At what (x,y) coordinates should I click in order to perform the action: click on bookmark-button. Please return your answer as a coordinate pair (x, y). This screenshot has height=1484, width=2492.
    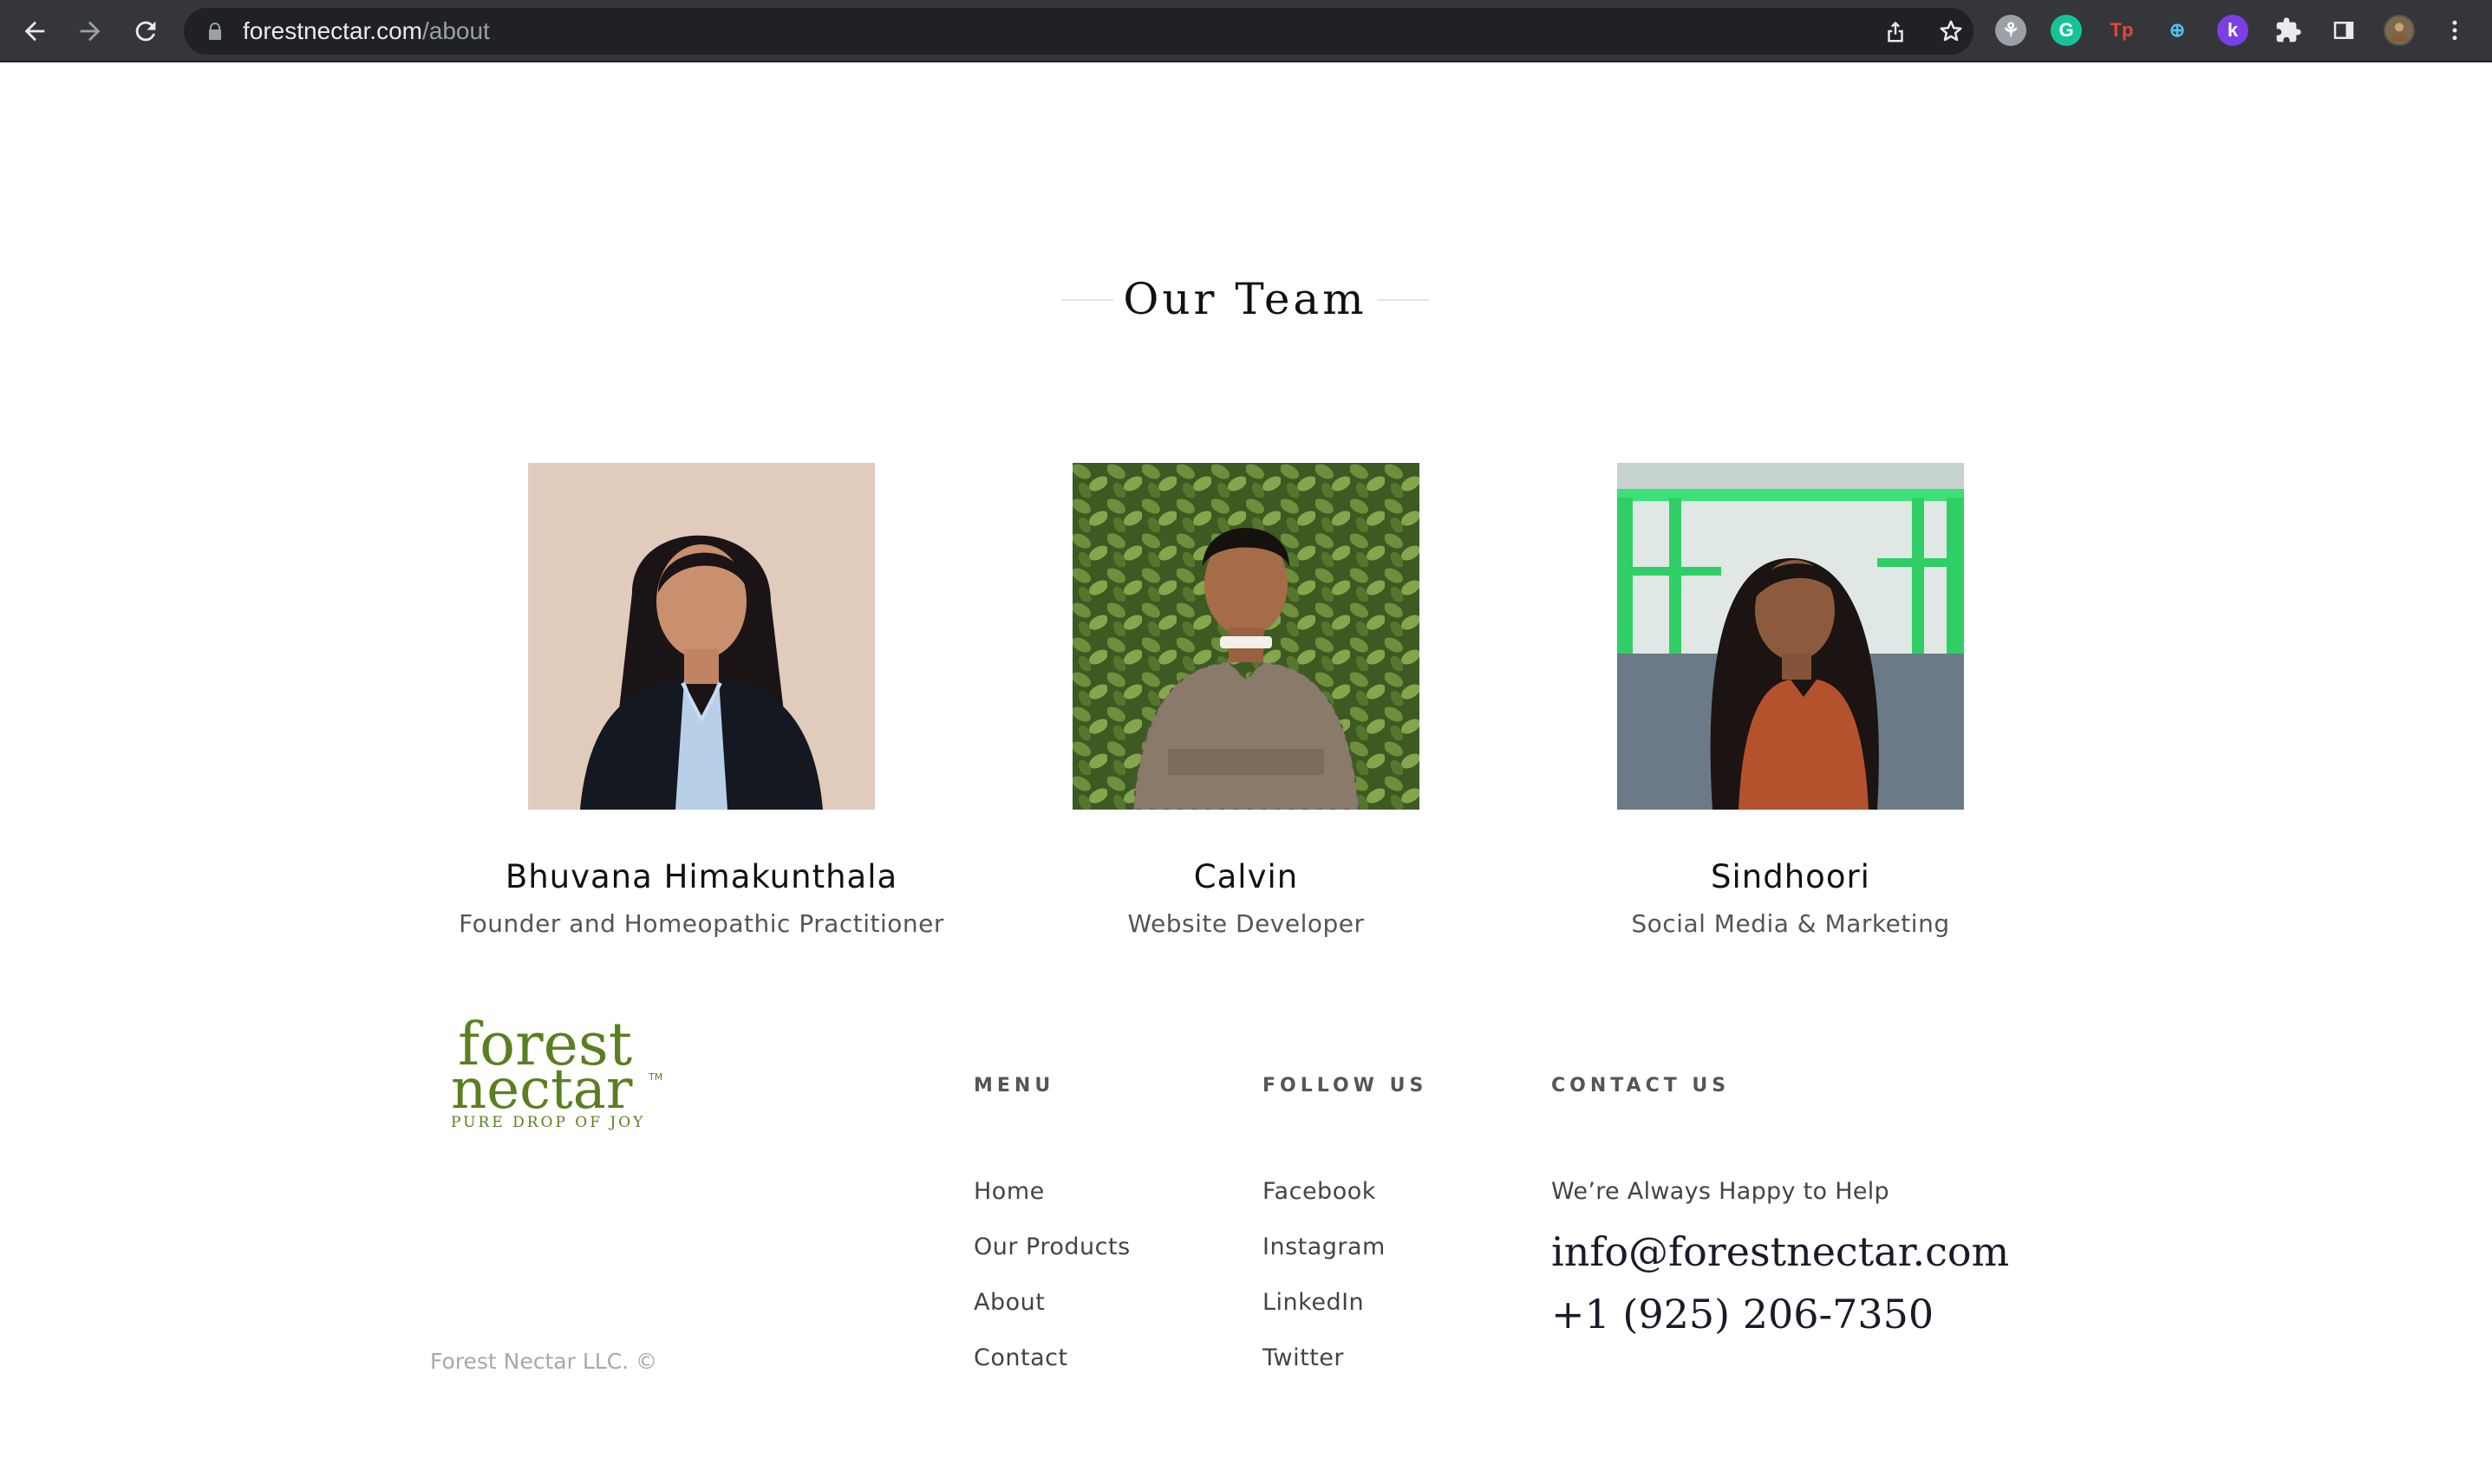
    Looking at the image, I should click on (1951, 31).